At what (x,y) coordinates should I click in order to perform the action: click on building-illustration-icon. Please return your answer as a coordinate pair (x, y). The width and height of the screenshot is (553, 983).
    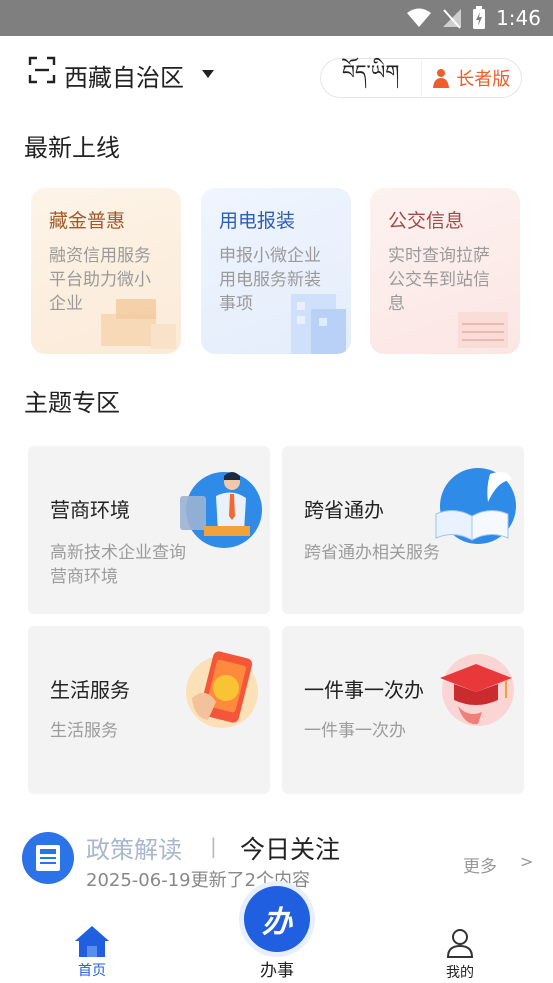
    Looking at the image, I should click on (318, 324).